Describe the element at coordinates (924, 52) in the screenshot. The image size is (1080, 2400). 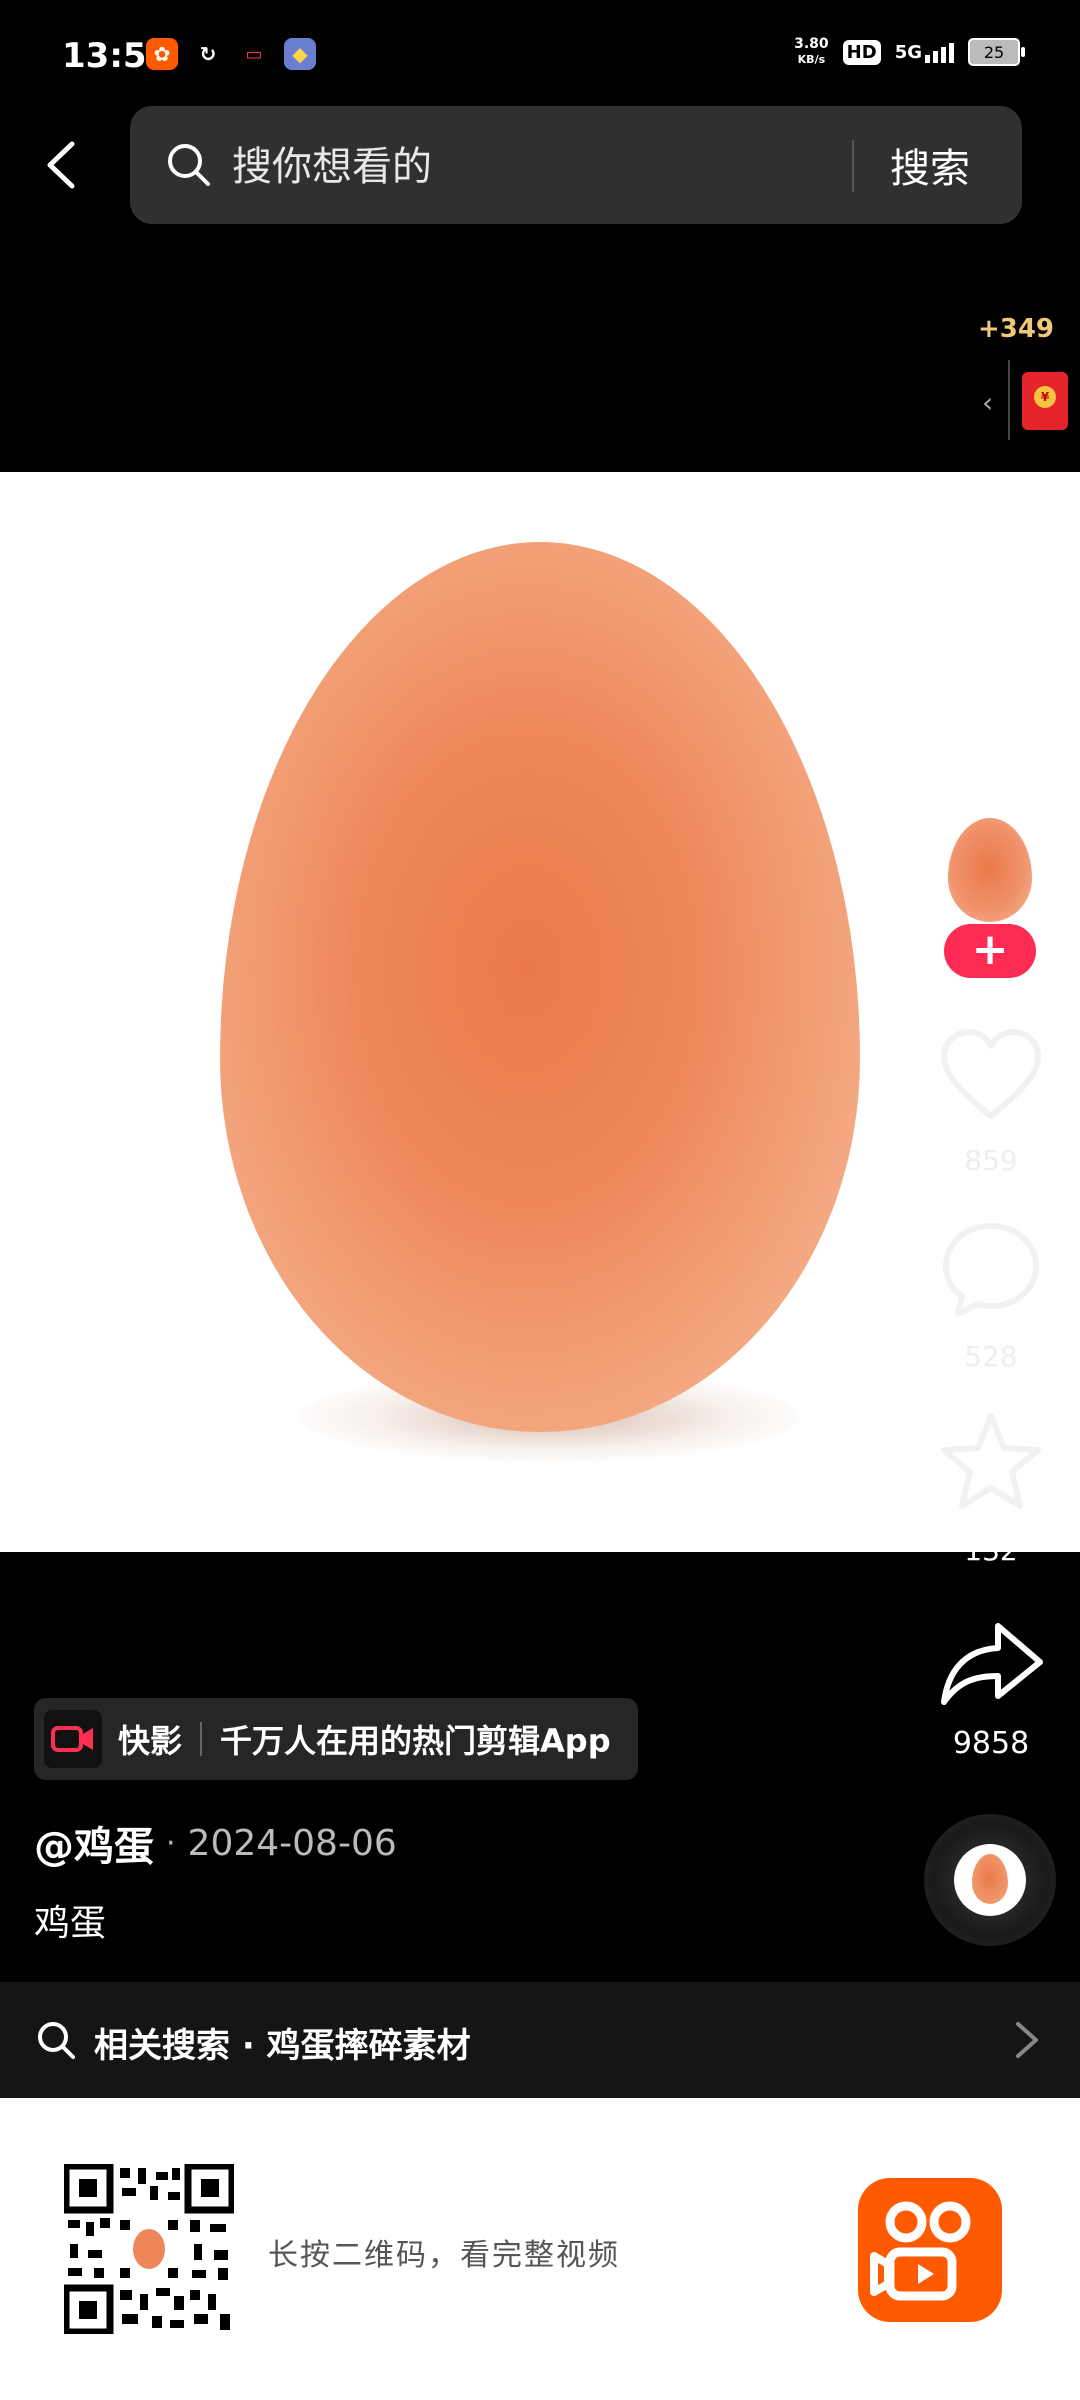
I see `signal-icon: 5G` at that location.